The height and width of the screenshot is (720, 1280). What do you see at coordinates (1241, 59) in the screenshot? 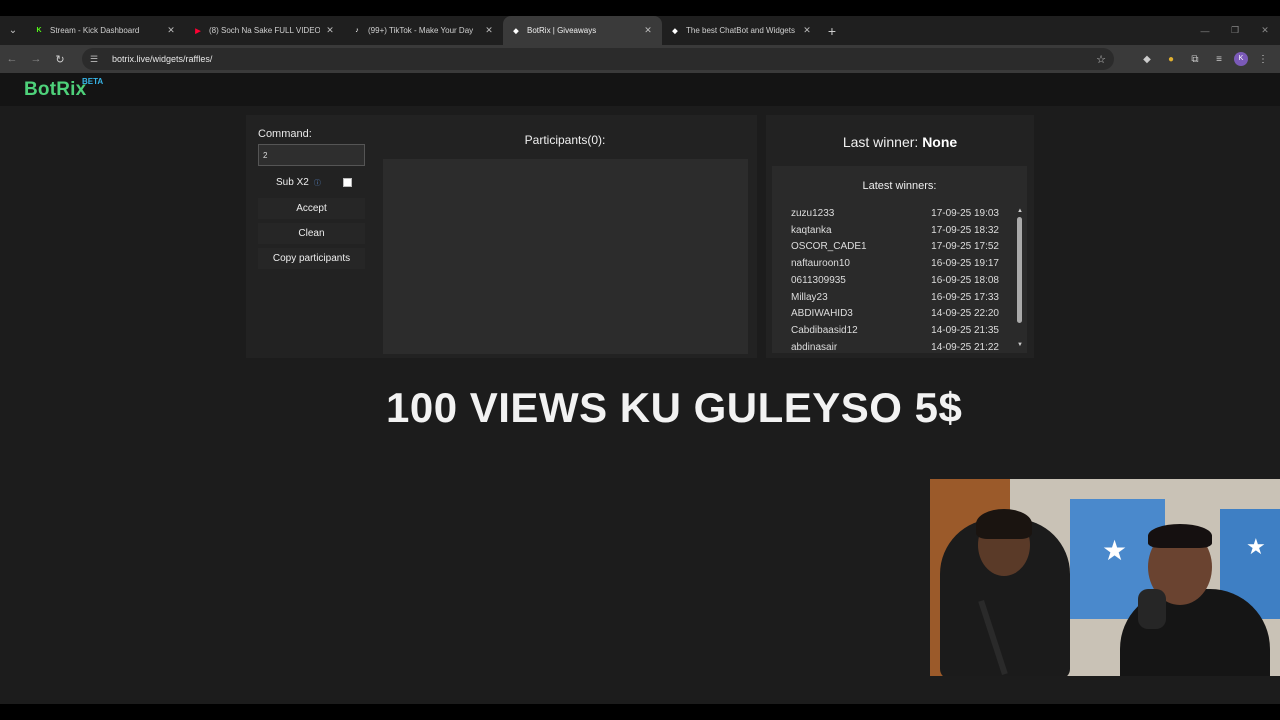
I see `profile-avatar: K` at bounding box center [1241, 59].